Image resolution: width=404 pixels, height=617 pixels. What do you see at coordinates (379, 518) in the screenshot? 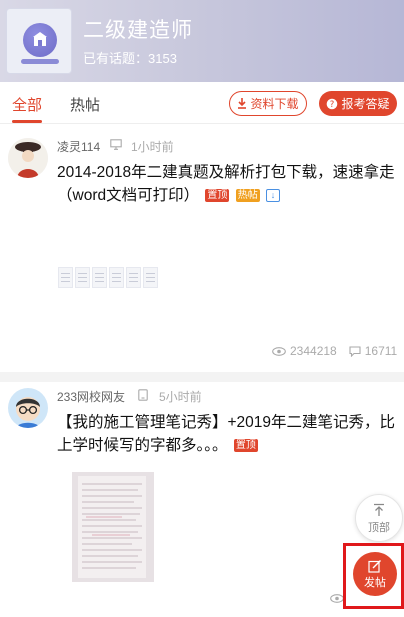
I see `back-to-top-button: 顶部` at bounding box center [379, 518].